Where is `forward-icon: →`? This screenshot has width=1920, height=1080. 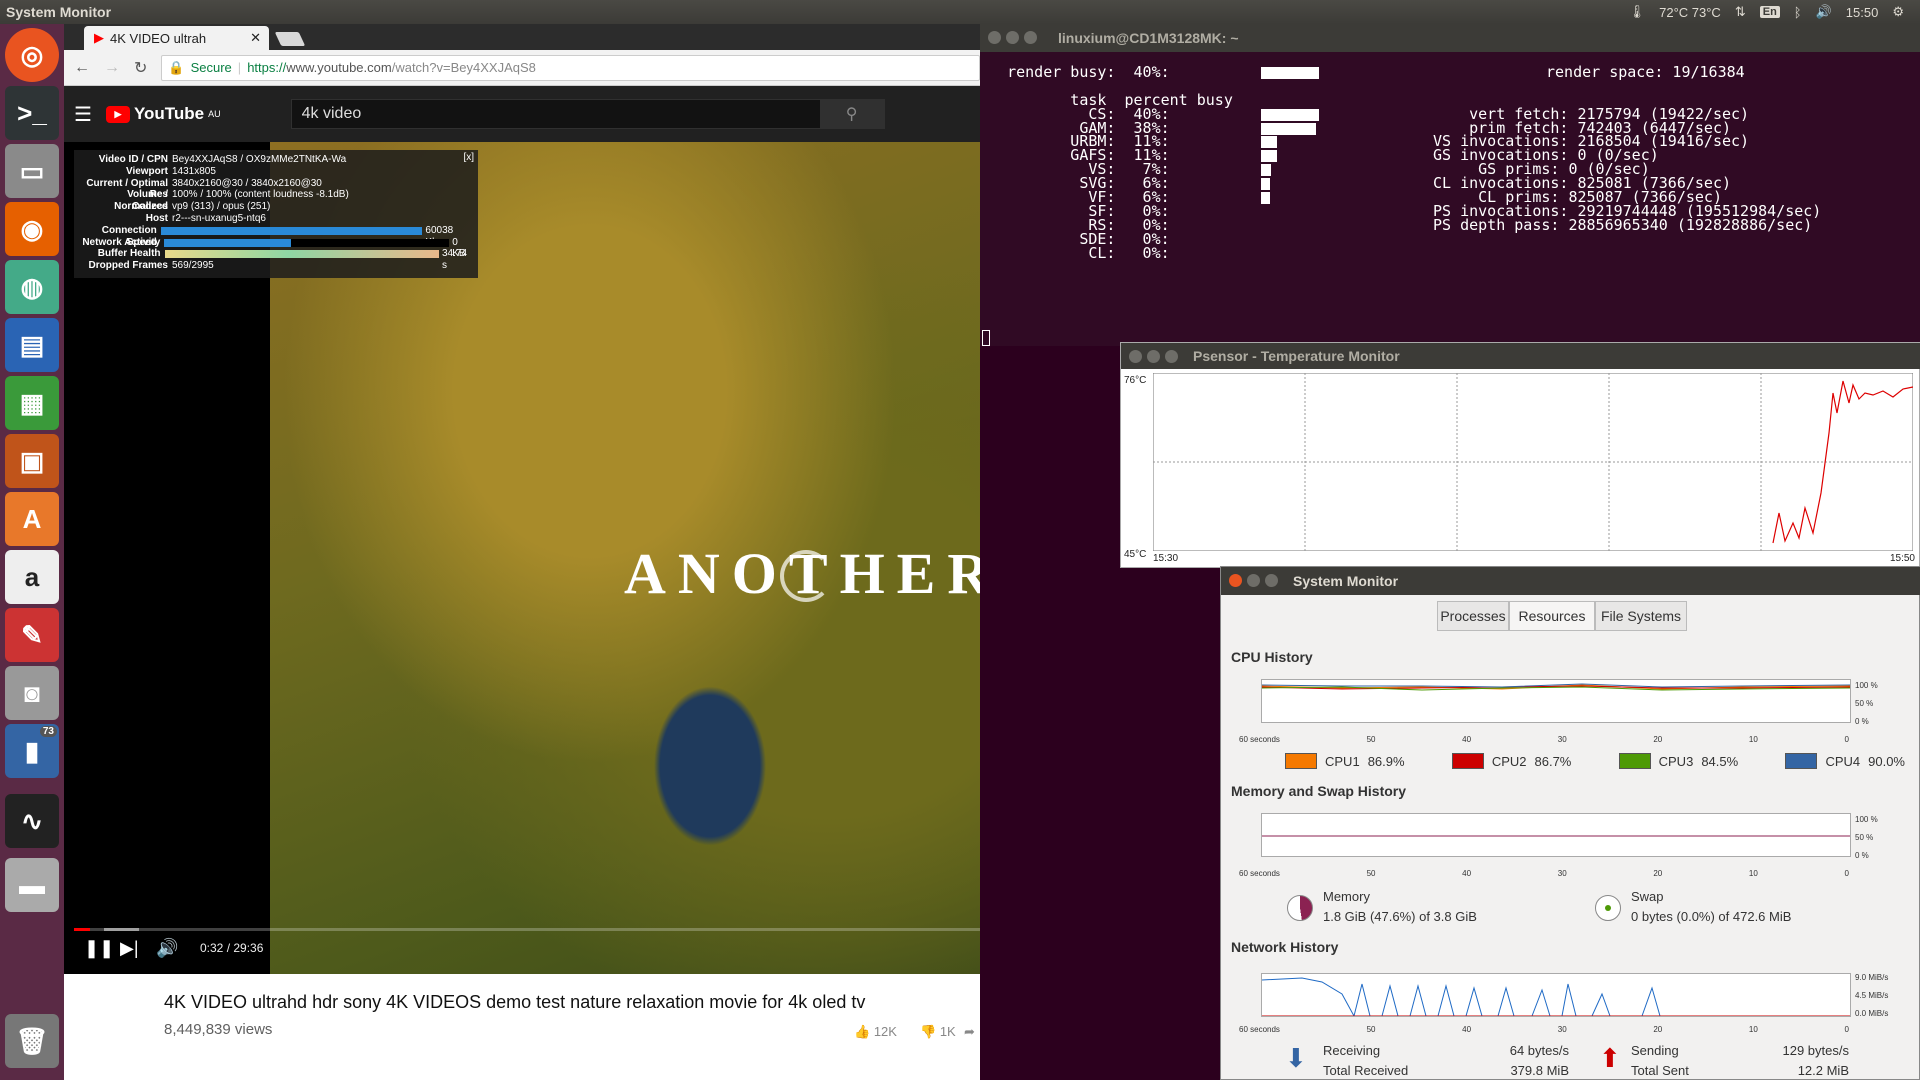 forward-icon: → is located at coordinates (112, 68).